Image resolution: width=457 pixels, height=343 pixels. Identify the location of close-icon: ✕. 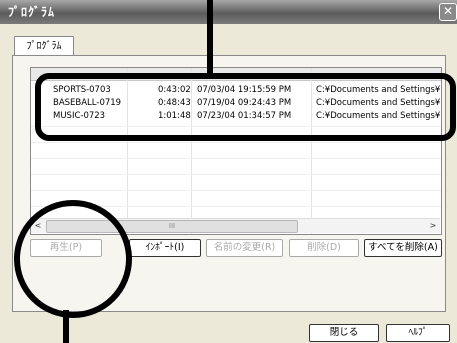
(448, 12).